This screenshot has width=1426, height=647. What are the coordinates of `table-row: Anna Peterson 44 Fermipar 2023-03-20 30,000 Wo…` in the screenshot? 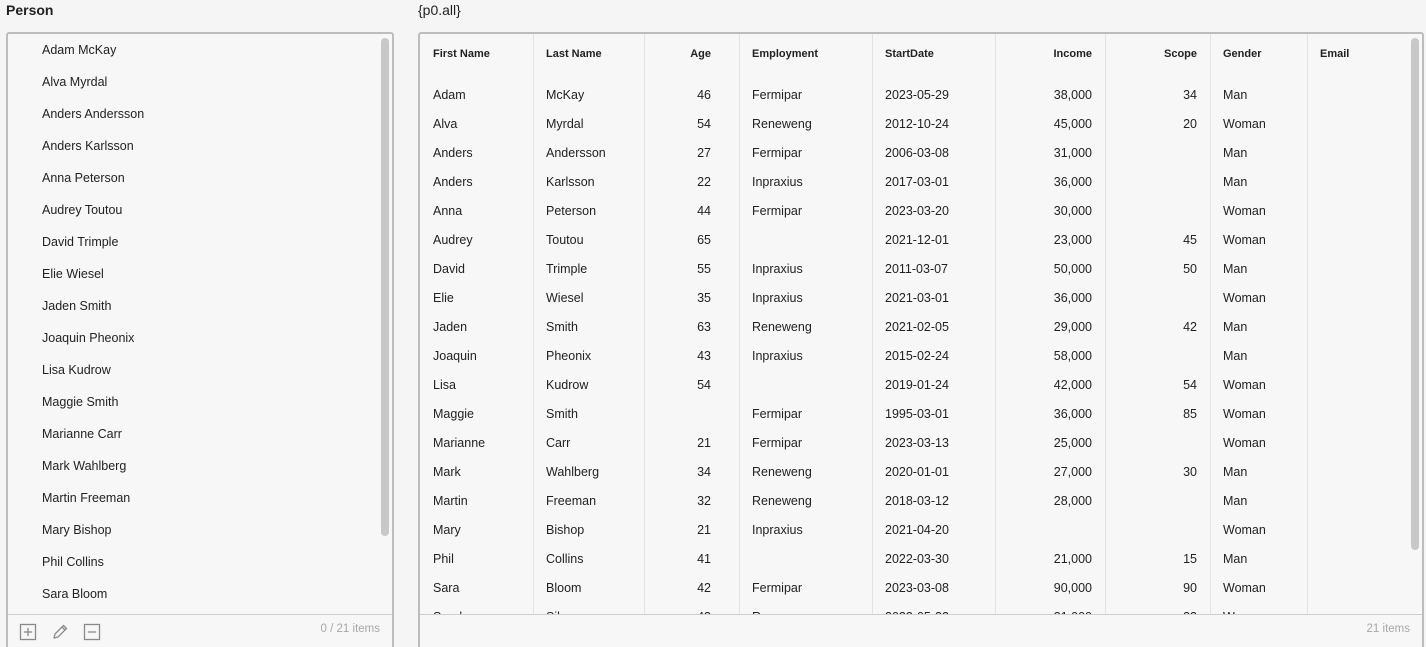 It's located at (914, 211).